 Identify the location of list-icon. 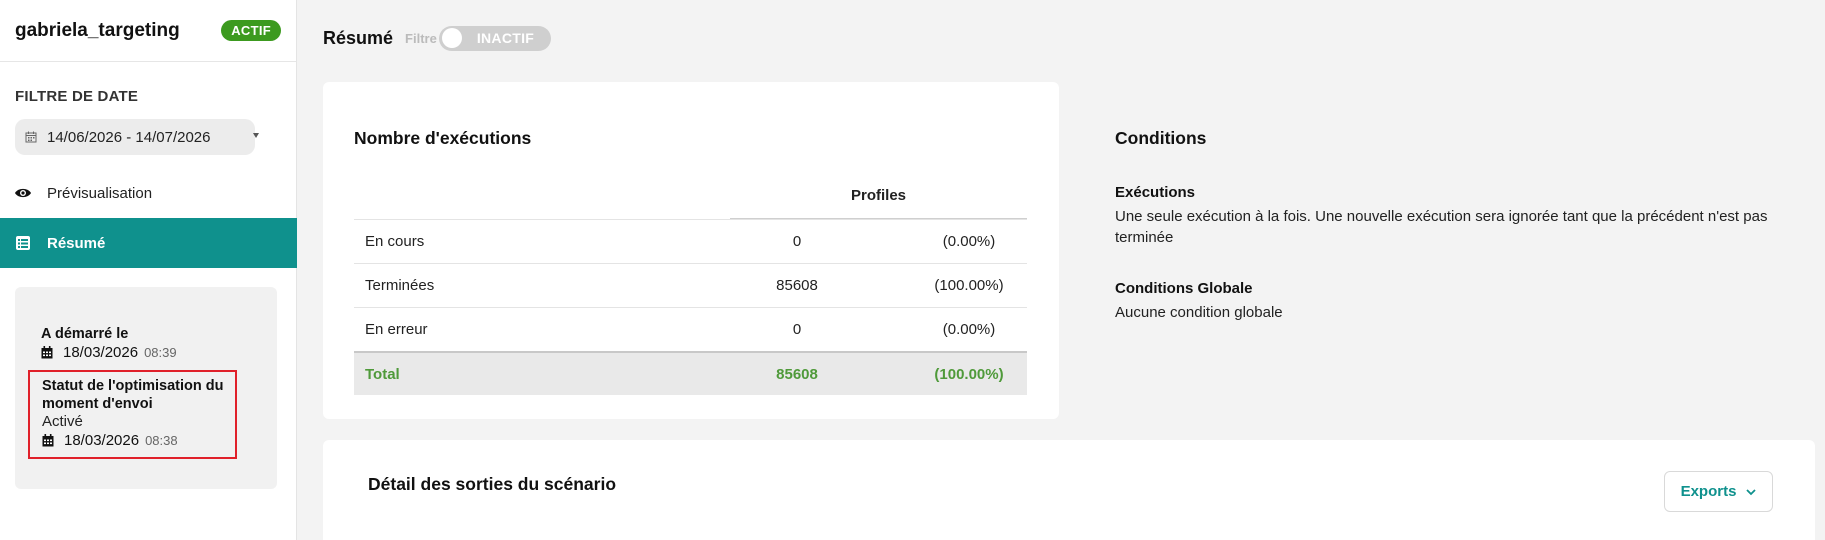
(23, 243).